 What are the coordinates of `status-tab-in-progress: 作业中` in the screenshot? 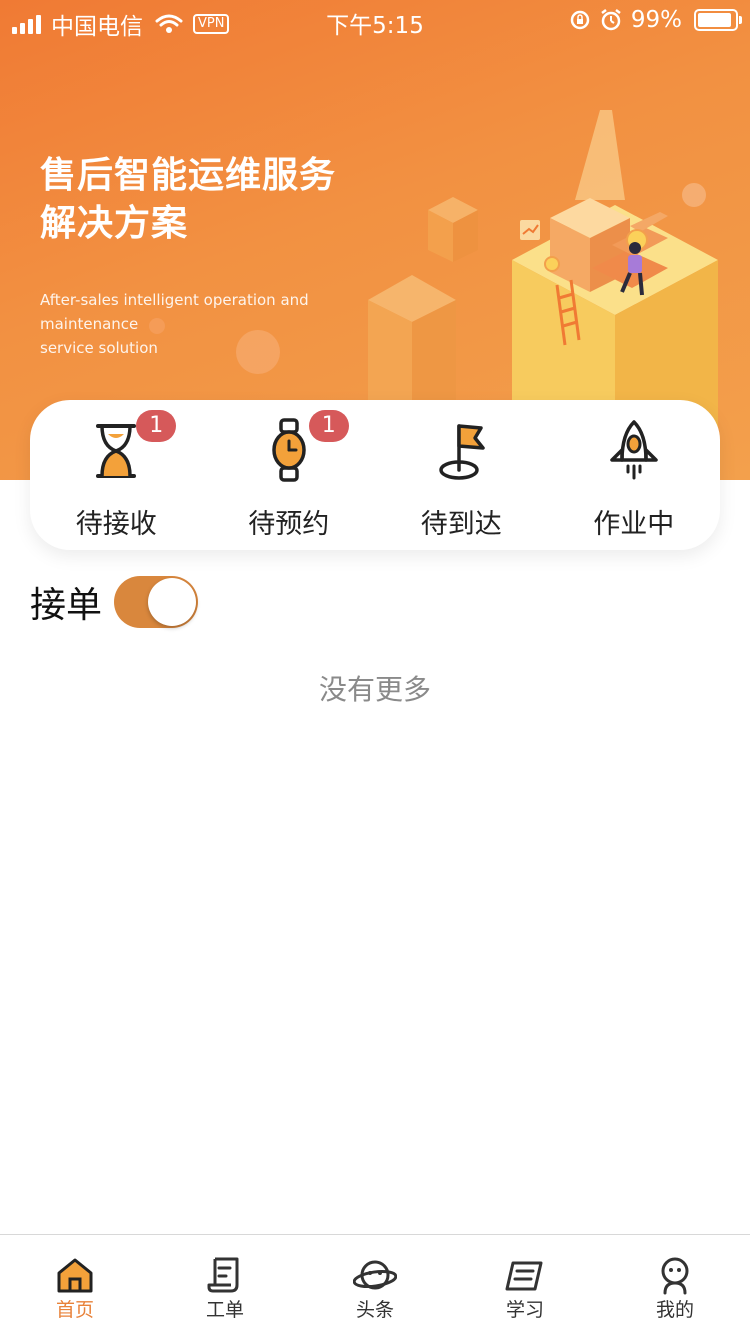 It's located at (634, 475).